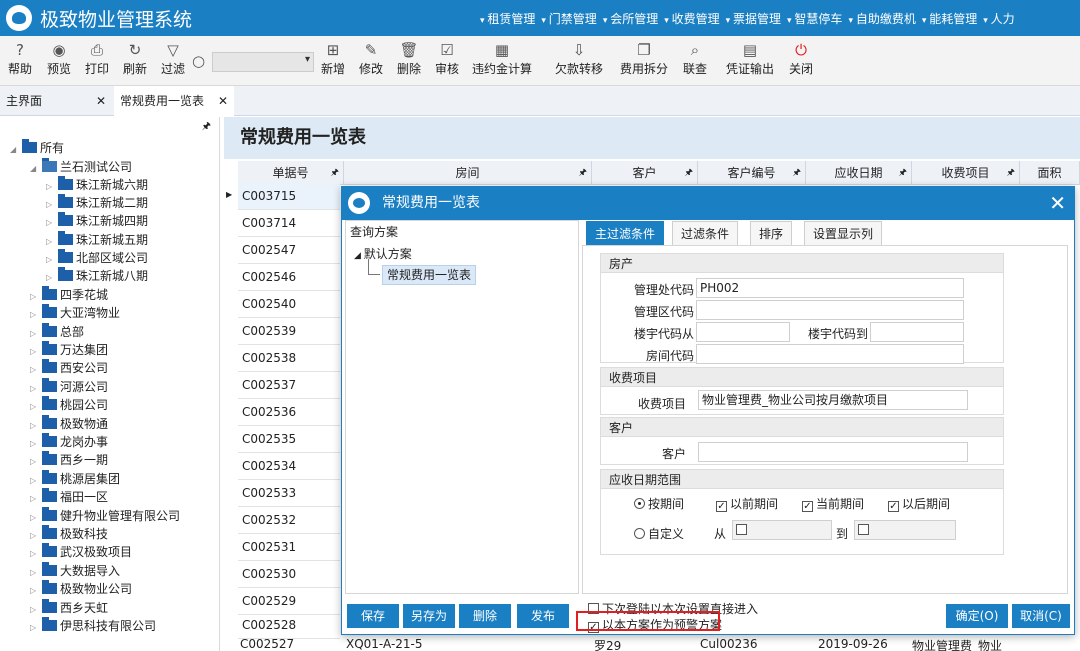 The image size is (1080, 651). I want to click on delete-plan-button: 删除, so click(485, 616).